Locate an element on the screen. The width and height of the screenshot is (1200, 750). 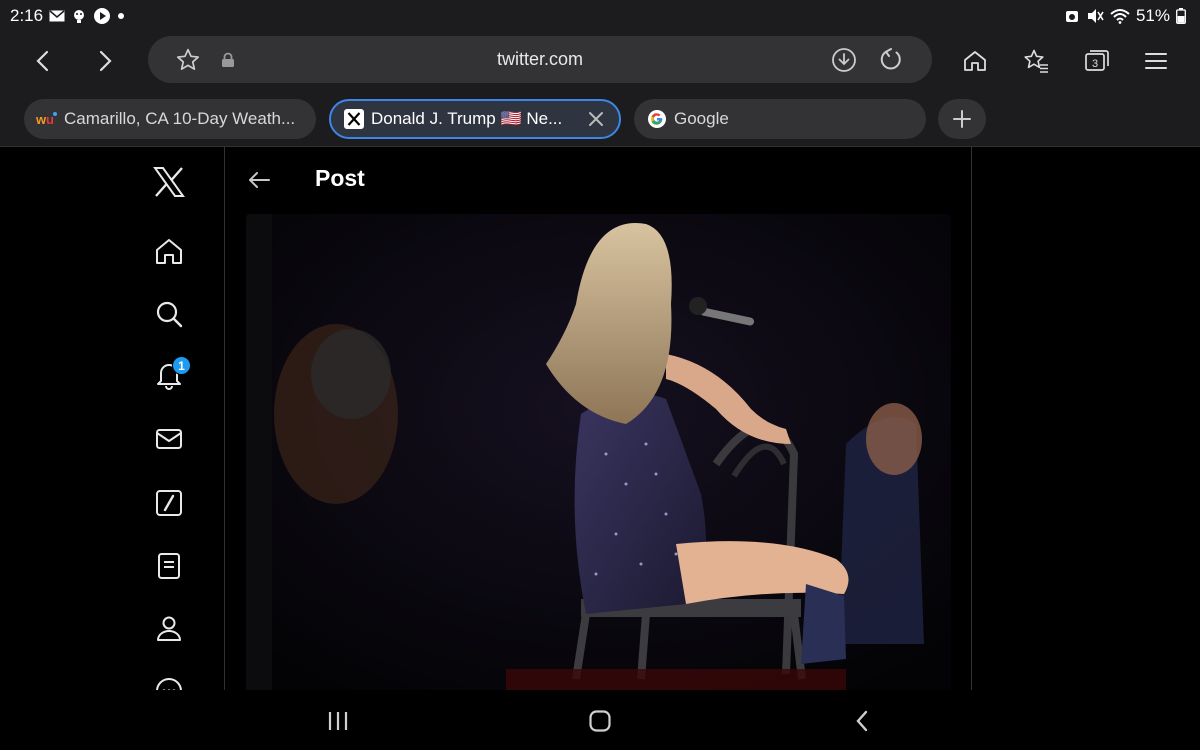
sidebar-item-home is located at coordinates (169, 251).